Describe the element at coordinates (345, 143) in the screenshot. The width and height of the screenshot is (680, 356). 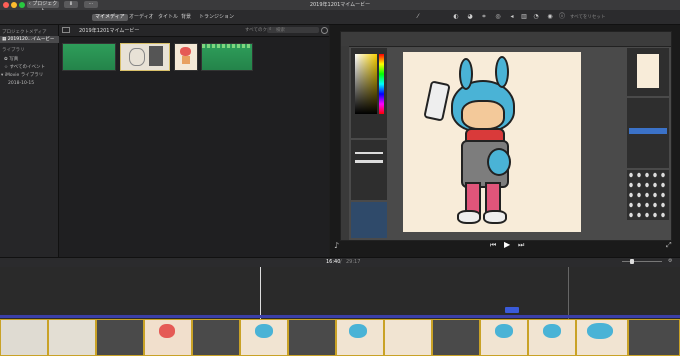
I see `paint-toolbox` at that location.